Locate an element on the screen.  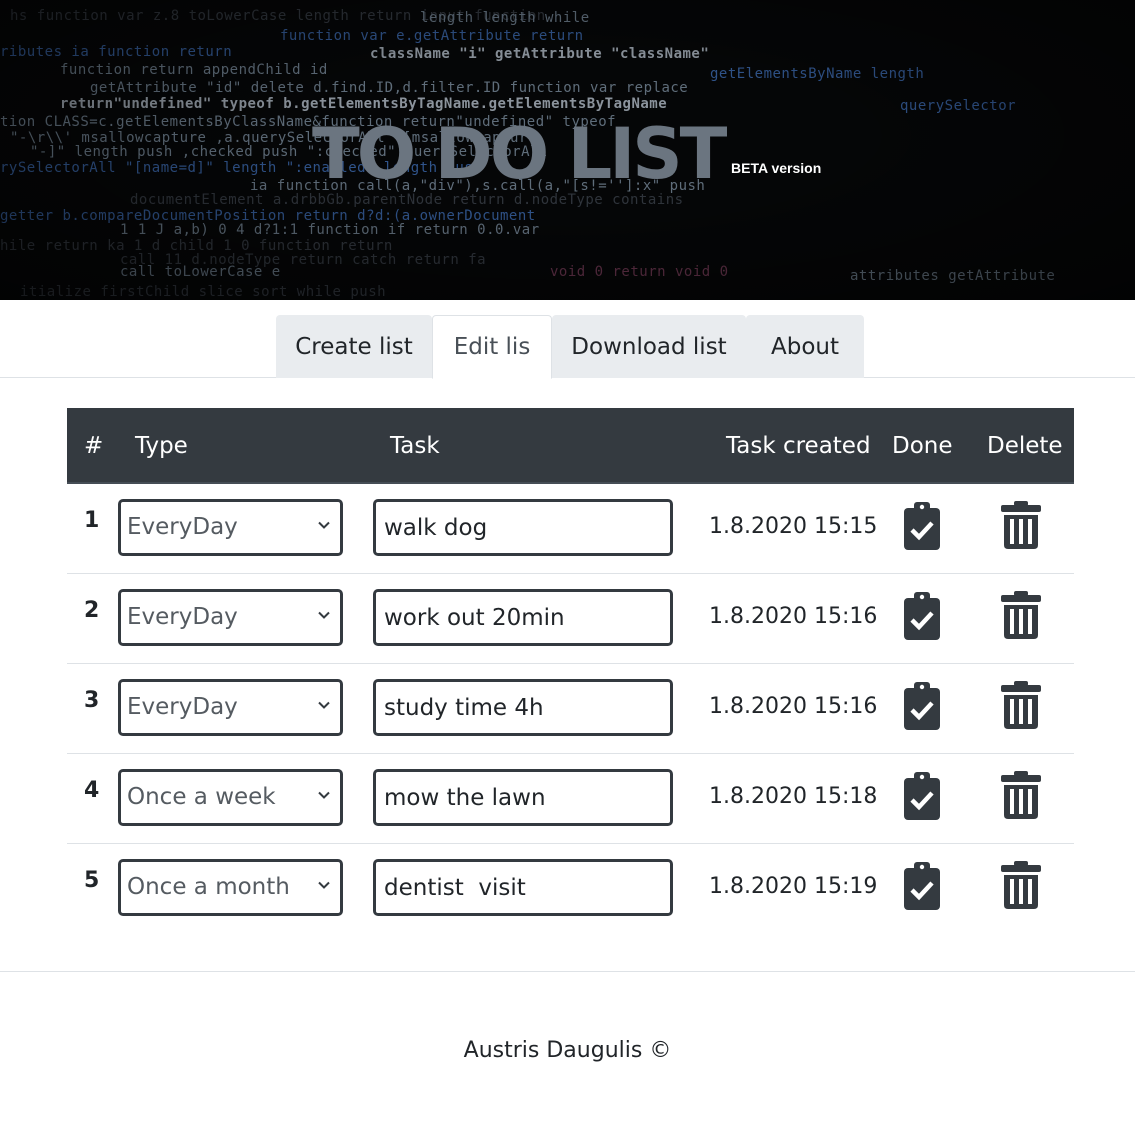
type-select: Once a month is located at coordinates (230, 887).